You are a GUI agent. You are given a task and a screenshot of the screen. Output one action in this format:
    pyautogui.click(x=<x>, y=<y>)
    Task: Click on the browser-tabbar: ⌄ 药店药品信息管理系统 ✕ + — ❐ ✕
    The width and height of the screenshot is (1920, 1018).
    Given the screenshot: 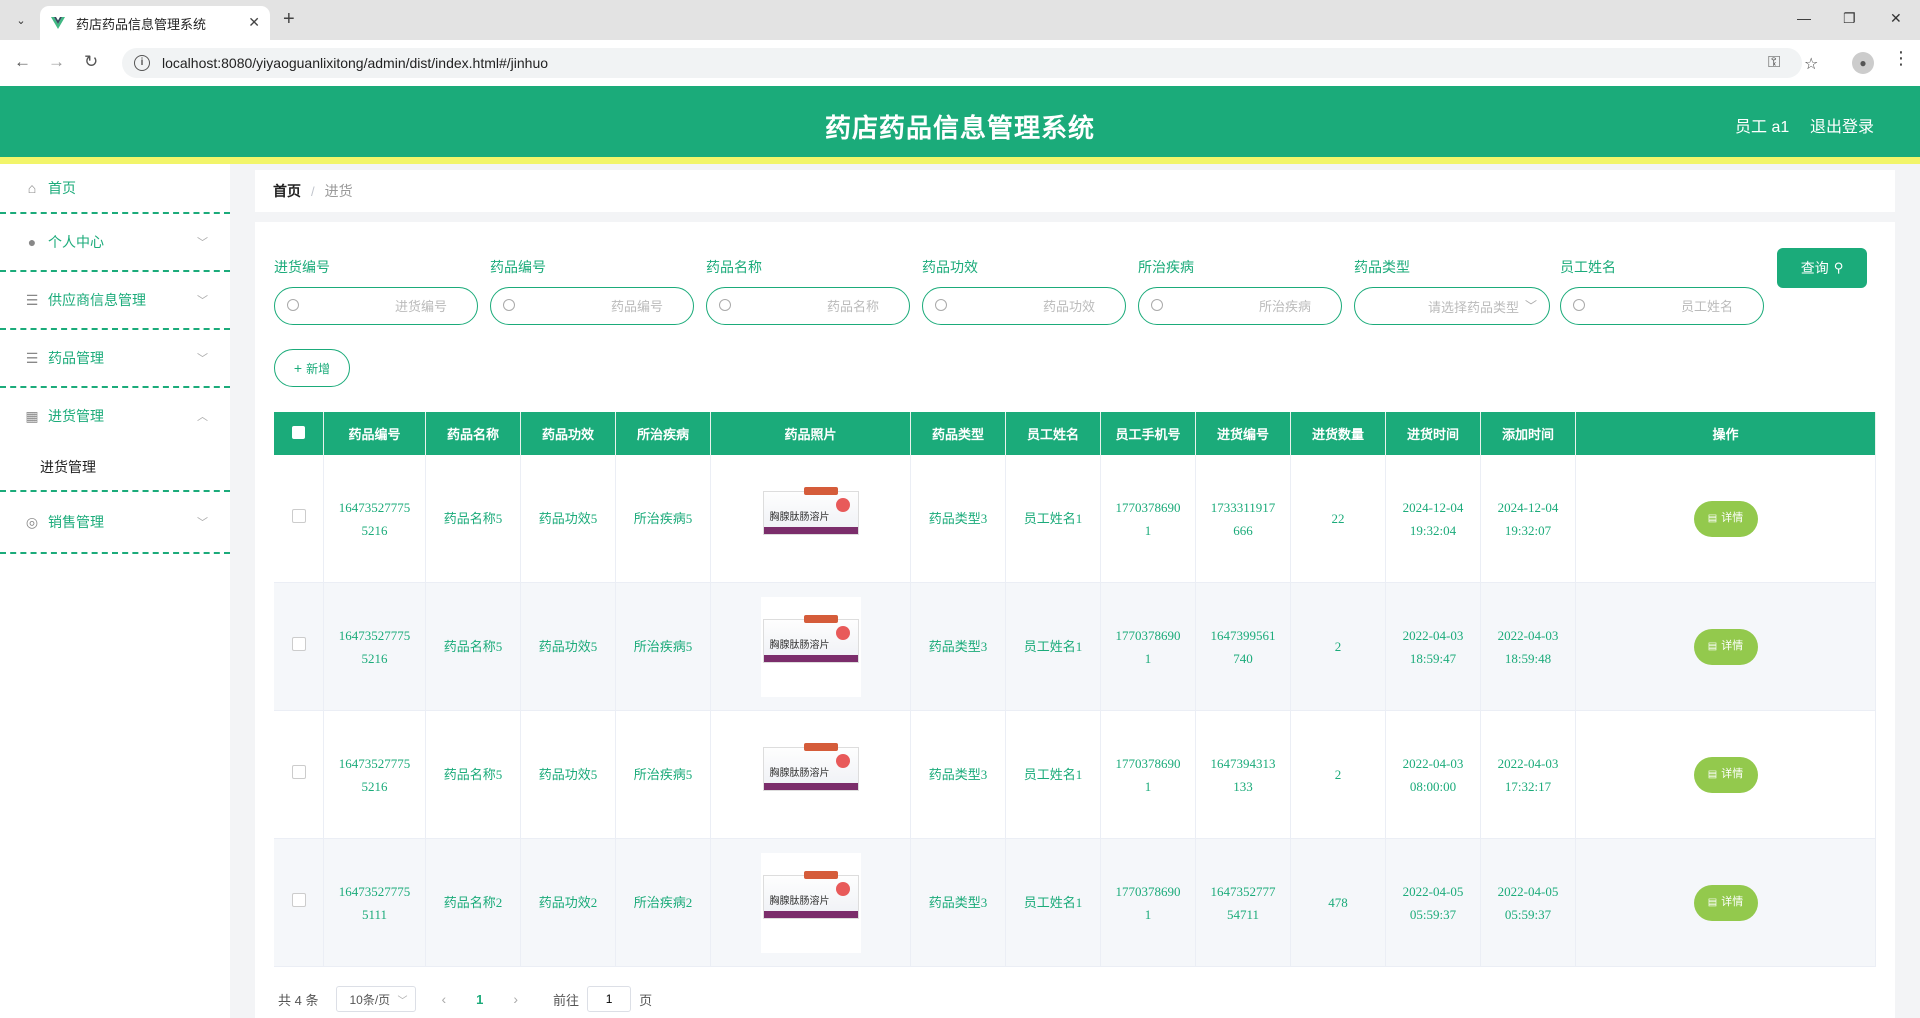 What is the action you would take?
    pyautogui.click(x=960, y=20)
    